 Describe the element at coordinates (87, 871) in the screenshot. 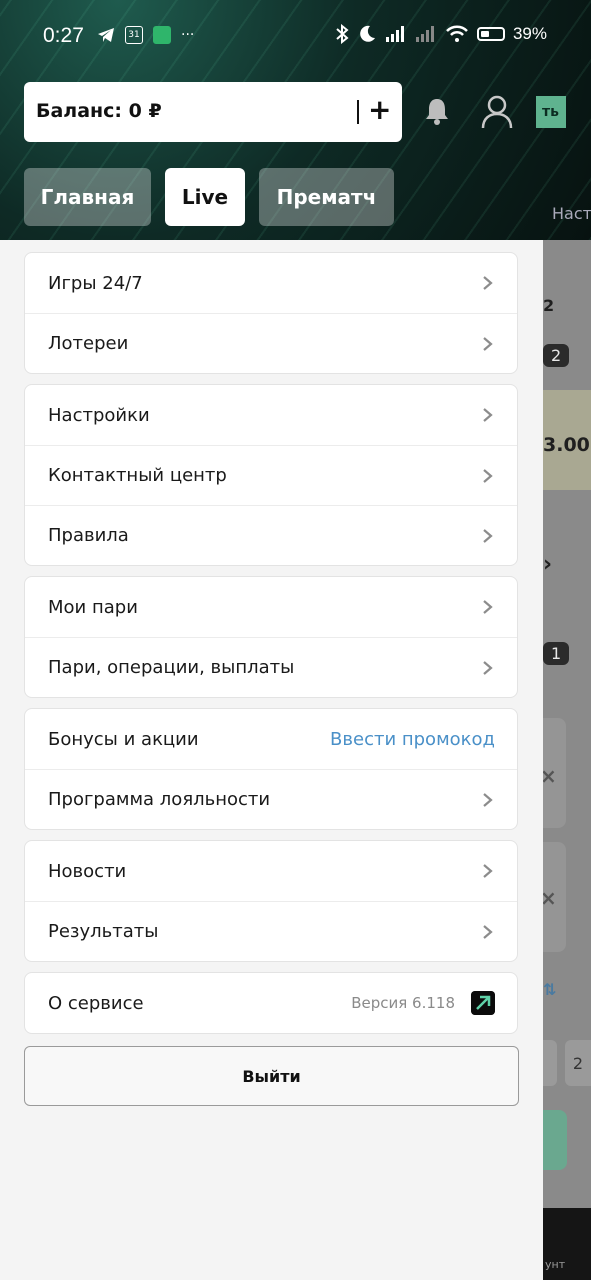

I see `menu-item-label: Новости` at that location.